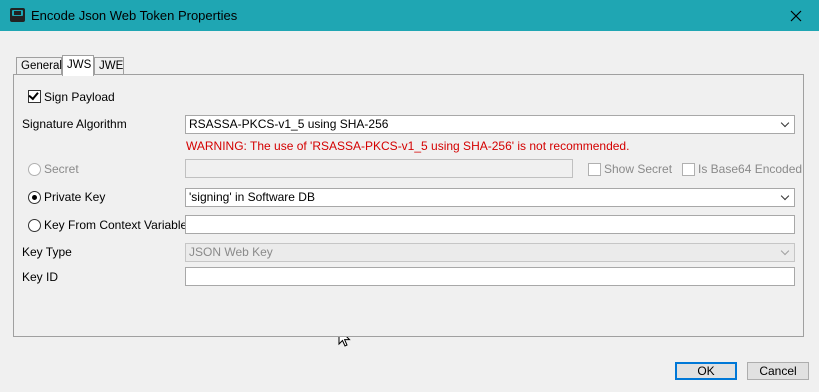 The height and width of the screenshot is (392, 819). What do you see at coordinates (17, 15) in the screenshot?
I see `app-icon` at bounding box center [17, 15].